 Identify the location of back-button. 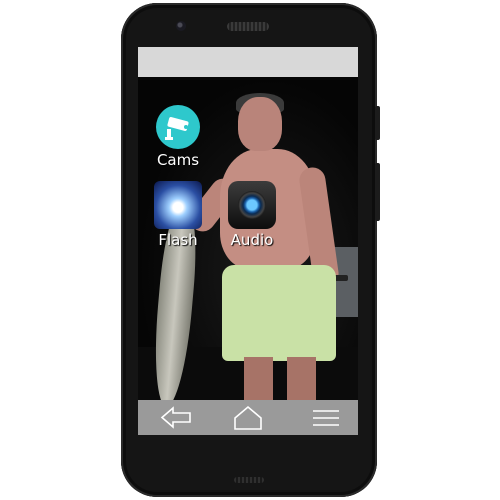
(176, 417).